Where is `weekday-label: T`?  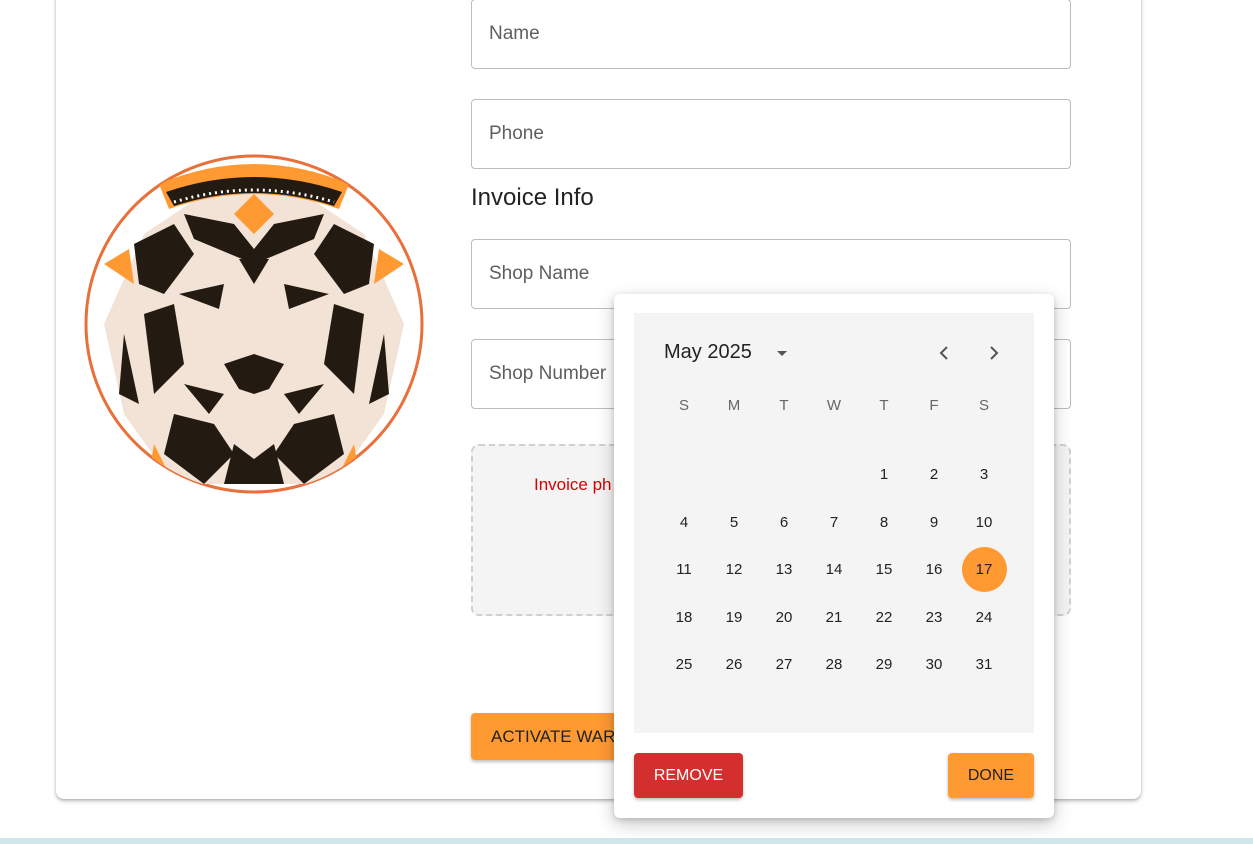 weekday-label: T is located at coordinates (784, 405).